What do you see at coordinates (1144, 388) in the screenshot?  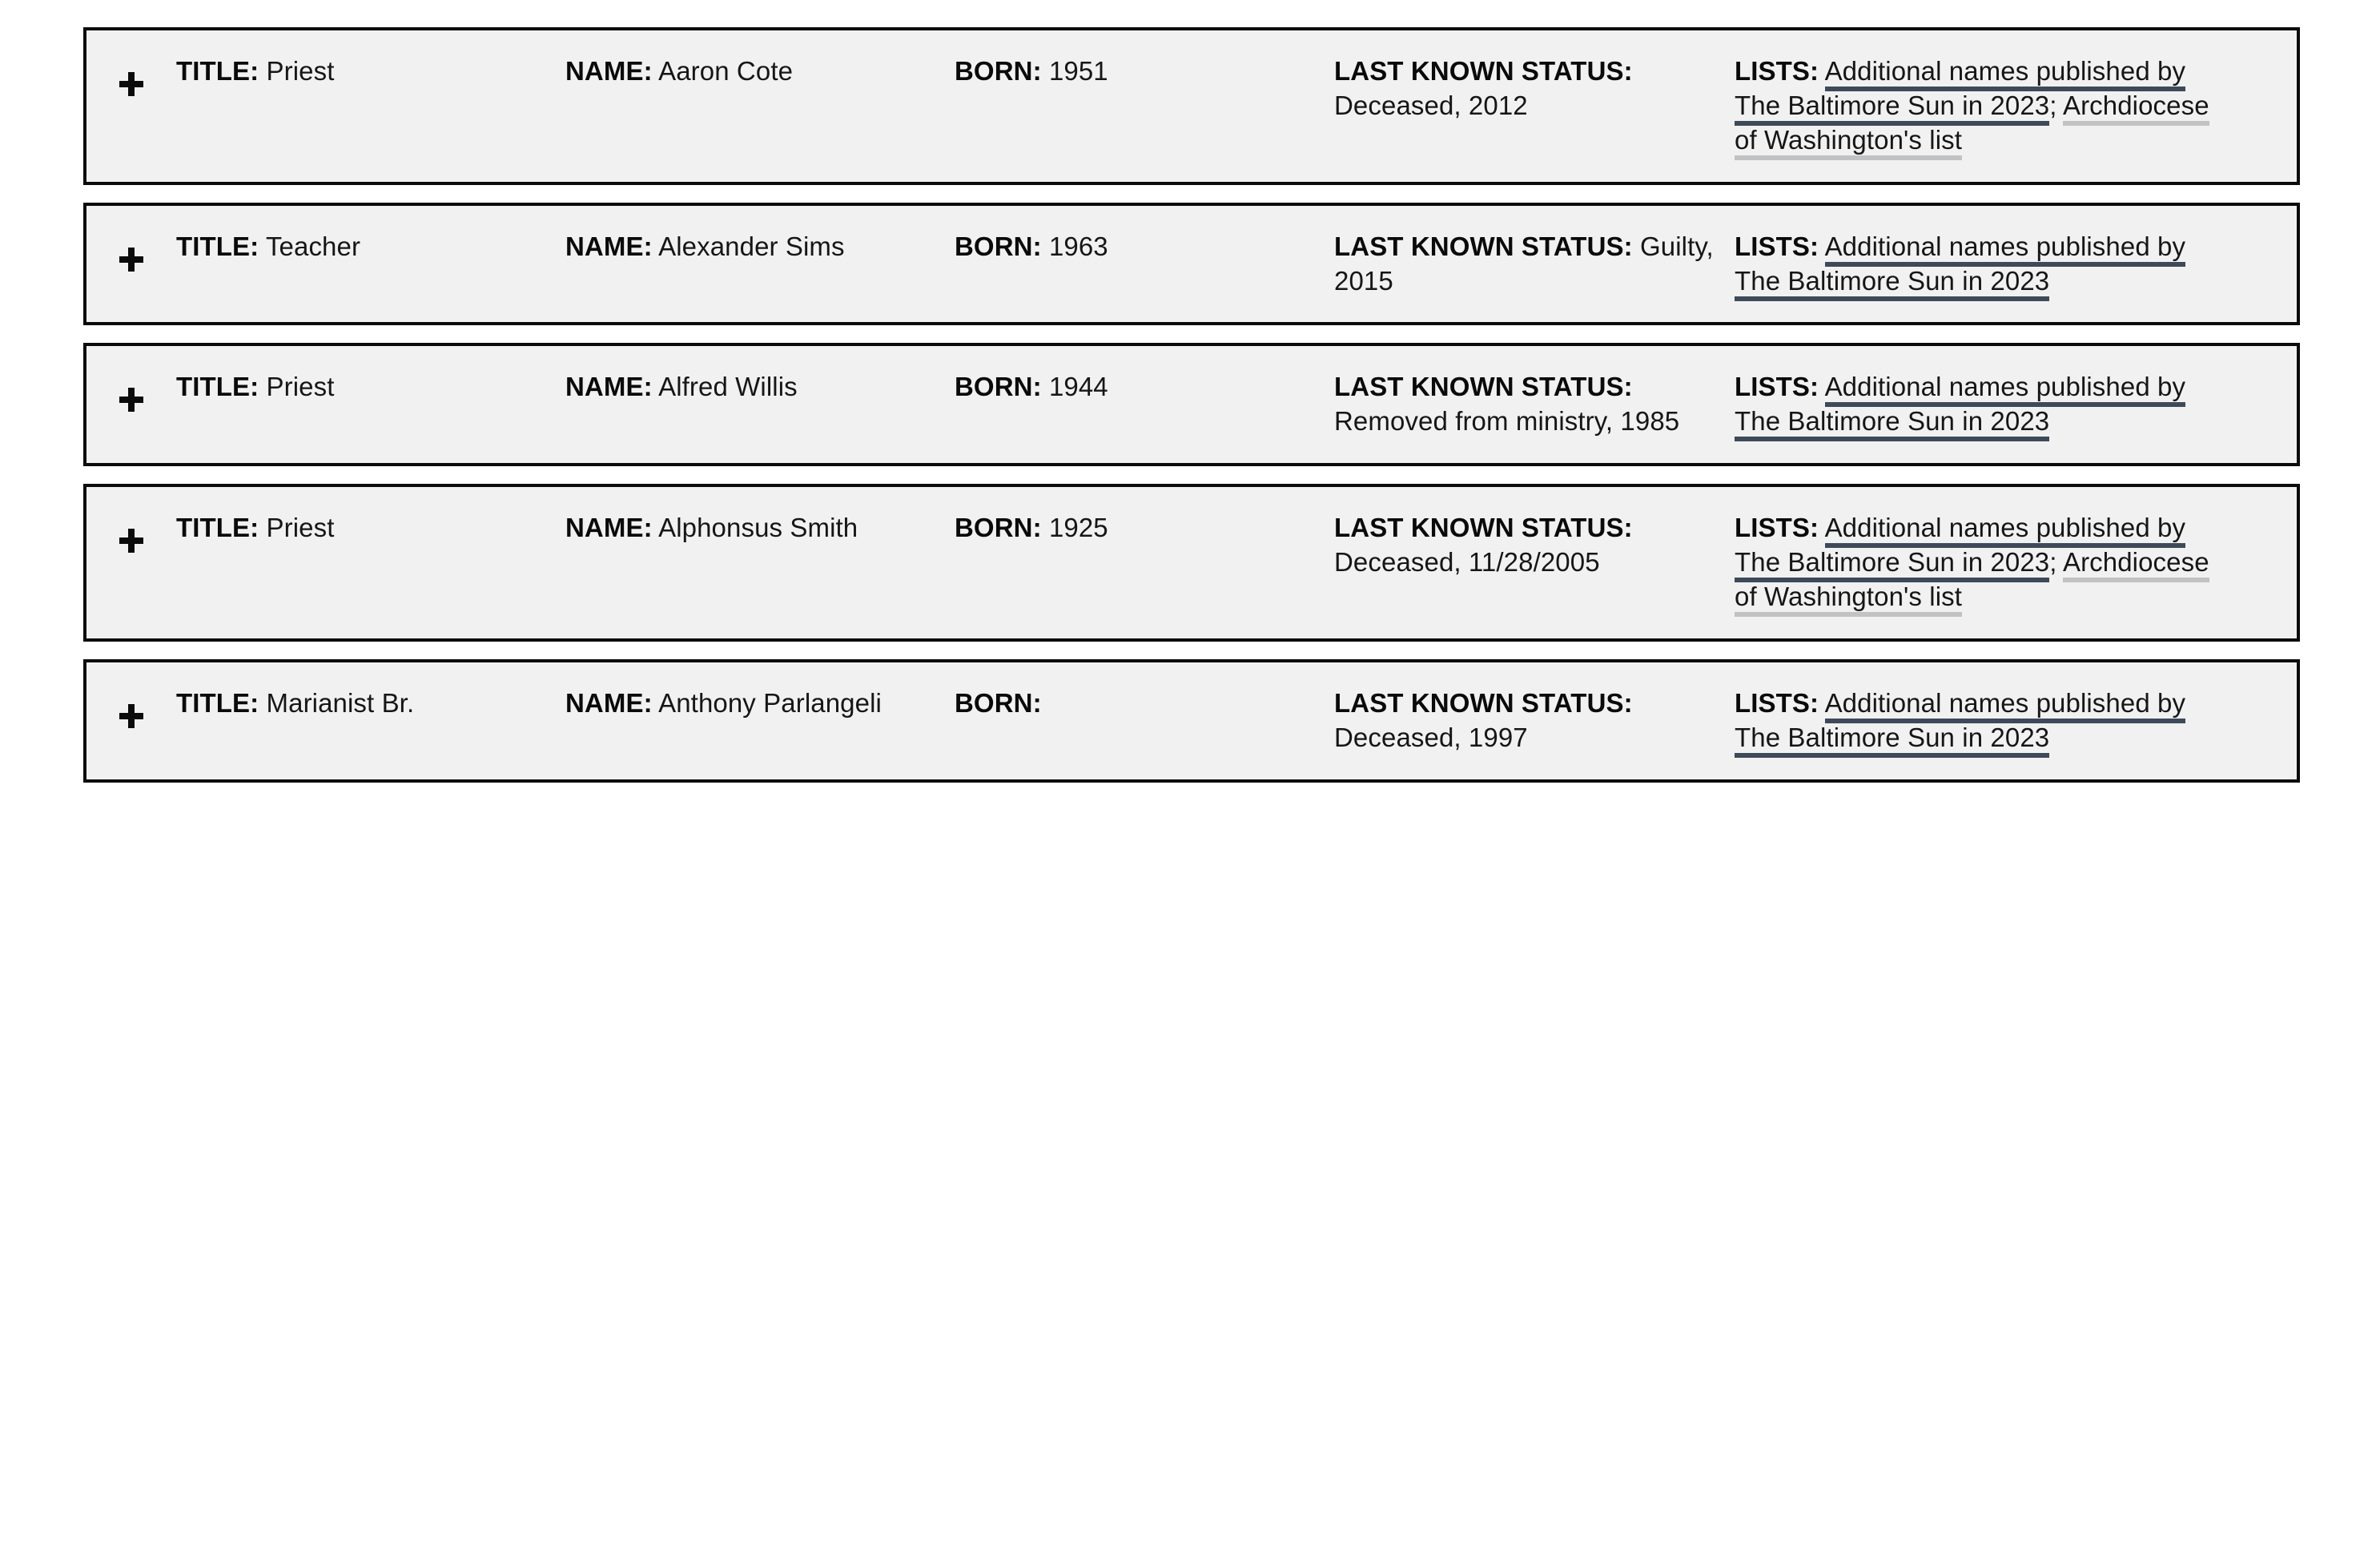 I see `record-born: BORN: 1944` at bounding box center [1144, 388].